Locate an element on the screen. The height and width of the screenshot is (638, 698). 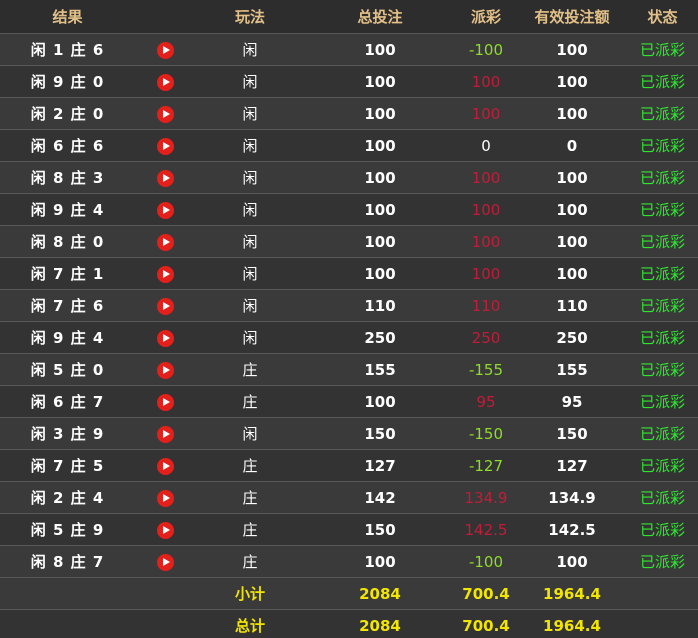
result-cell: 闲 6 庄 7 is located at coordinates (67, 401).